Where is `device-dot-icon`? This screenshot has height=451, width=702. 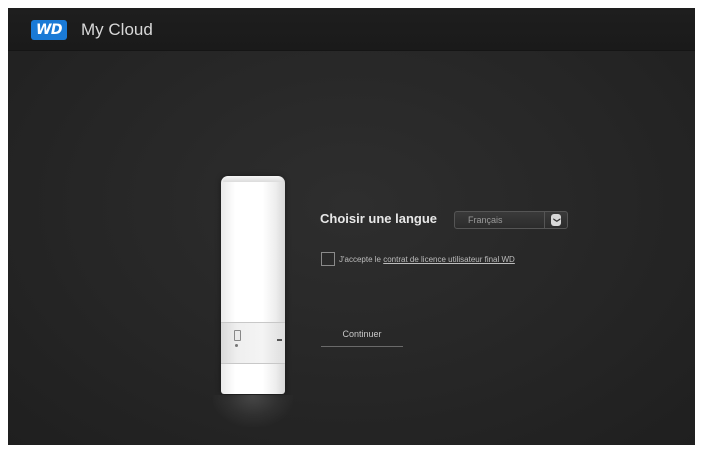
device-dot-icon is located at coordinates (236, 345).